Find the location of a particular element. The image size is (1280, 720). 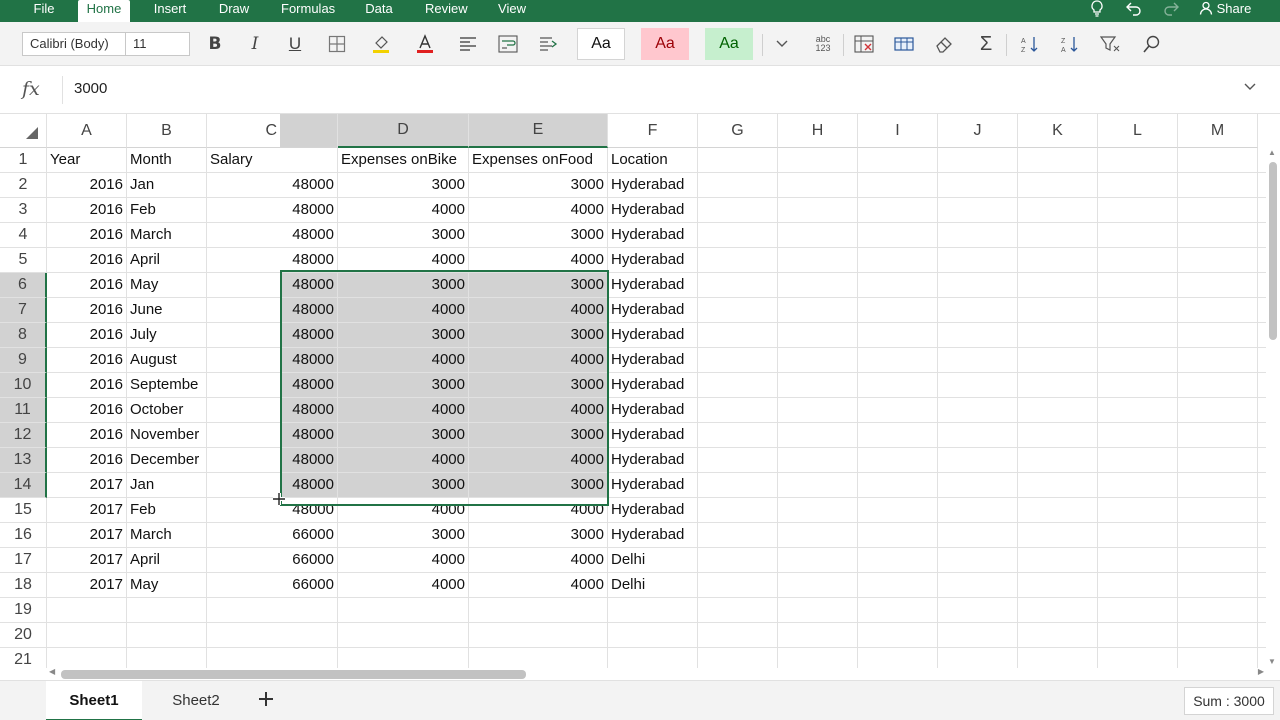

cell-h2 is located at coordinates (818, 185).